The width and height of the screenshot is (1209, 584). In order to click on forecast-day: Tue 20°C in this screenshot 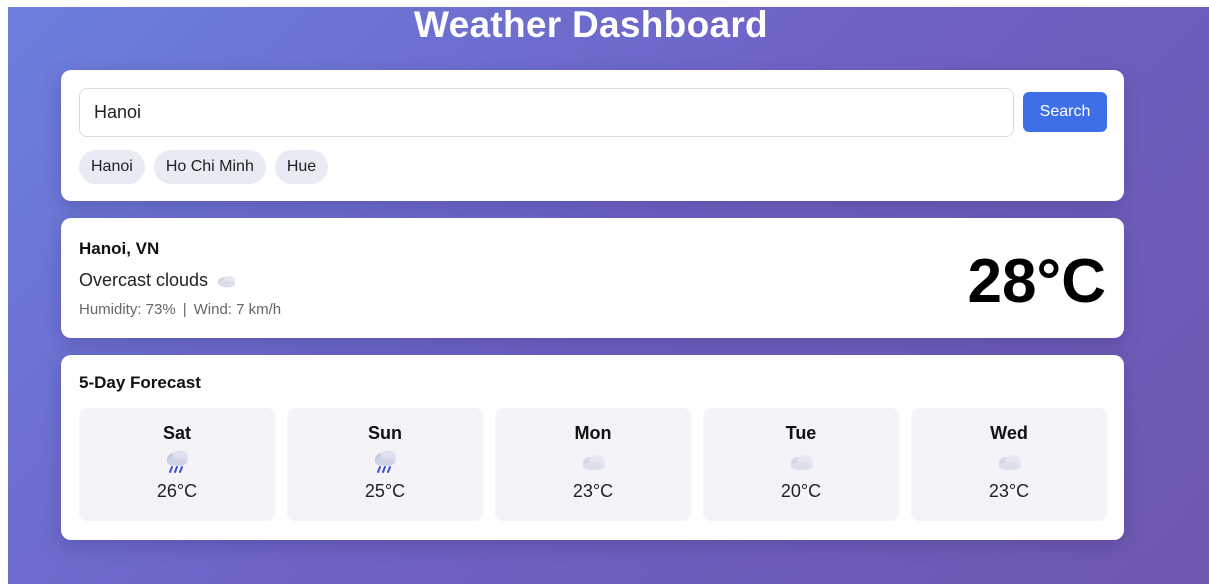, I will do `click(801, 464)`.